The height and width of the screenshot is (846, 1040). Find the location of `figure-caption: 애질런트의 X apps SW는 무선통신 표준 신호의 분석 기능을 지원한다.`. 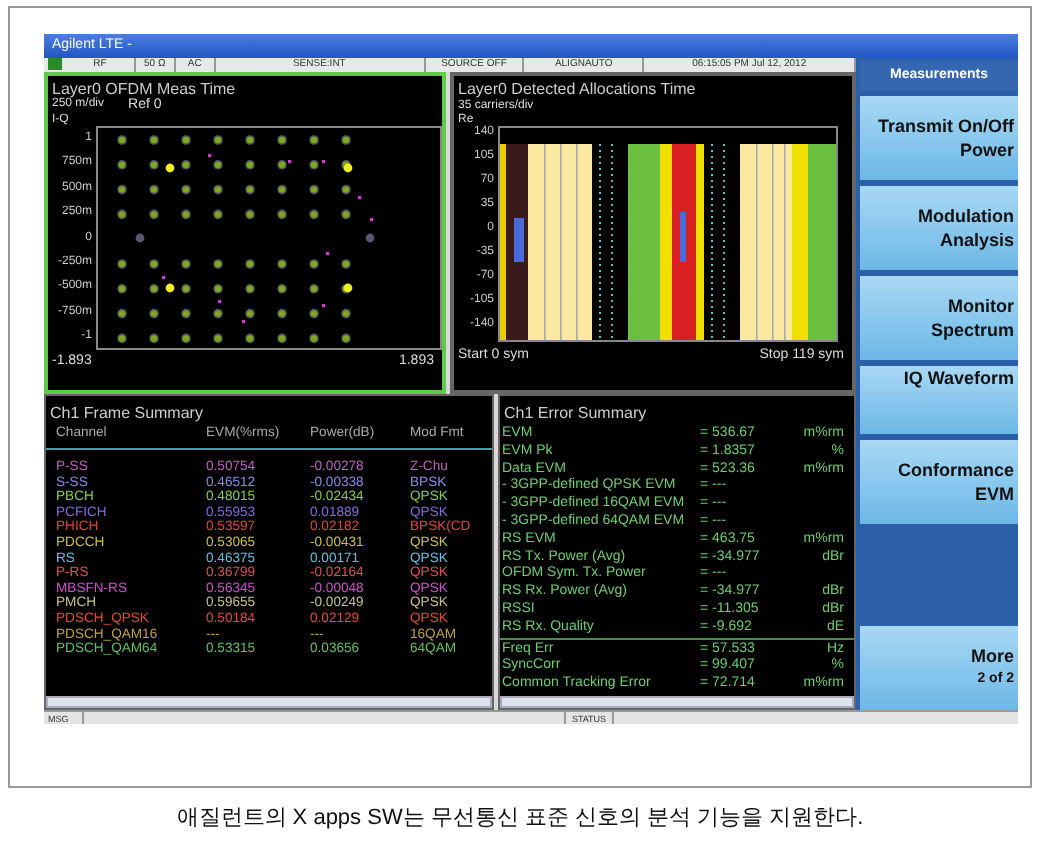

figure-caption: 애질런트의 X apps SW는 무선통신 표준 신호의 분석 기능을 지원한다. is located at coordinates (520, 818).